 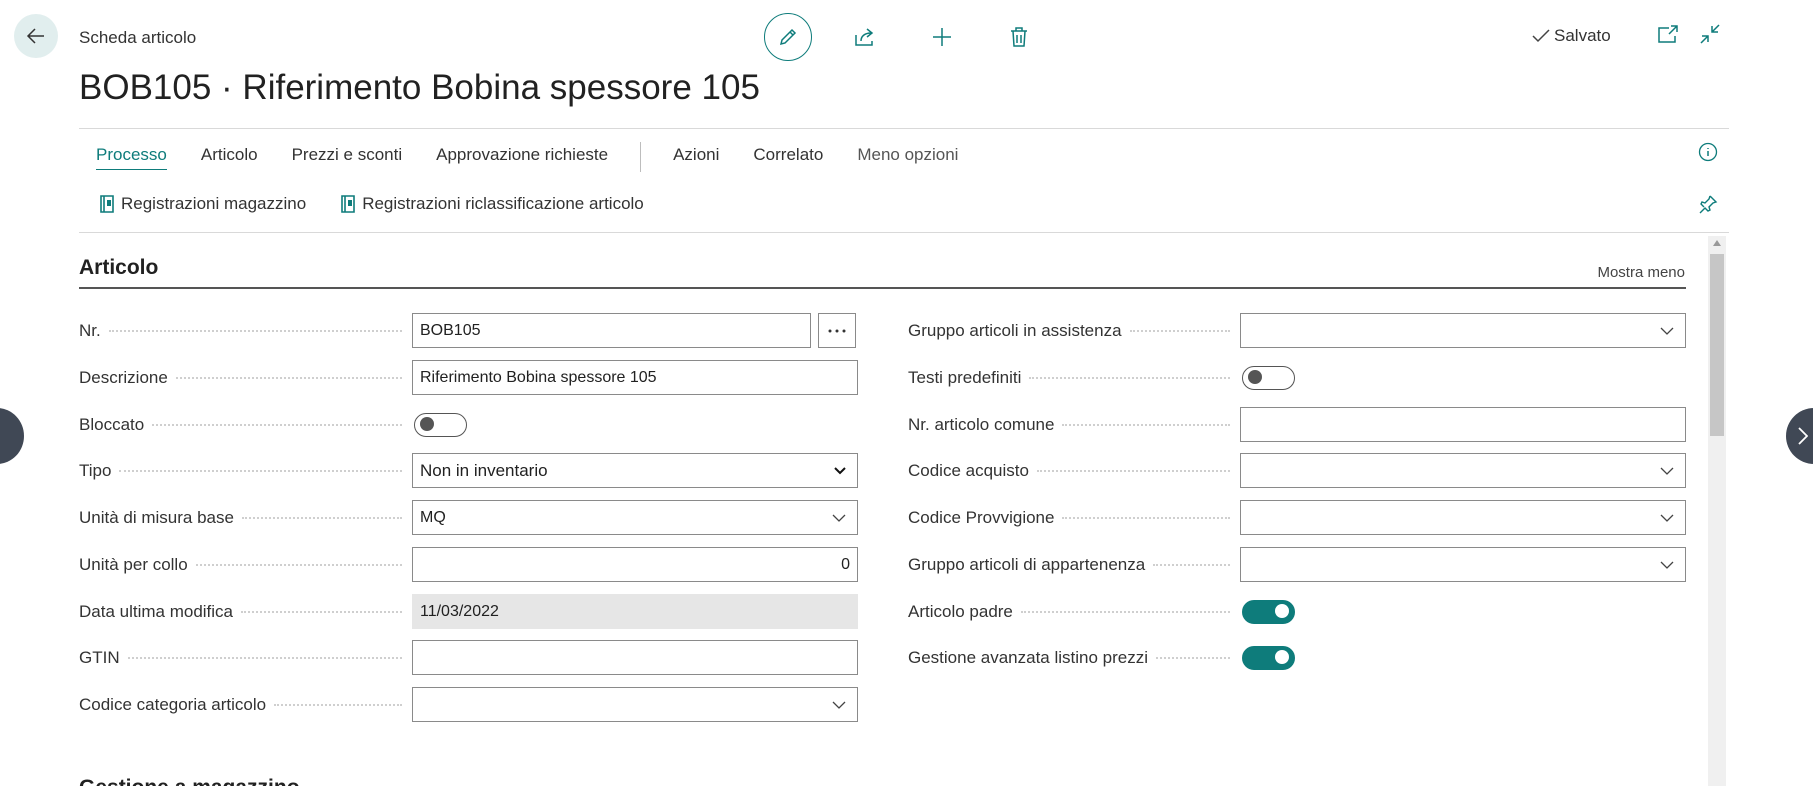 What do you see at coordinates (1074, 518) in the screenshot?
I see `field-label: Codice Provvigione` at bounding box center [1074, 518].